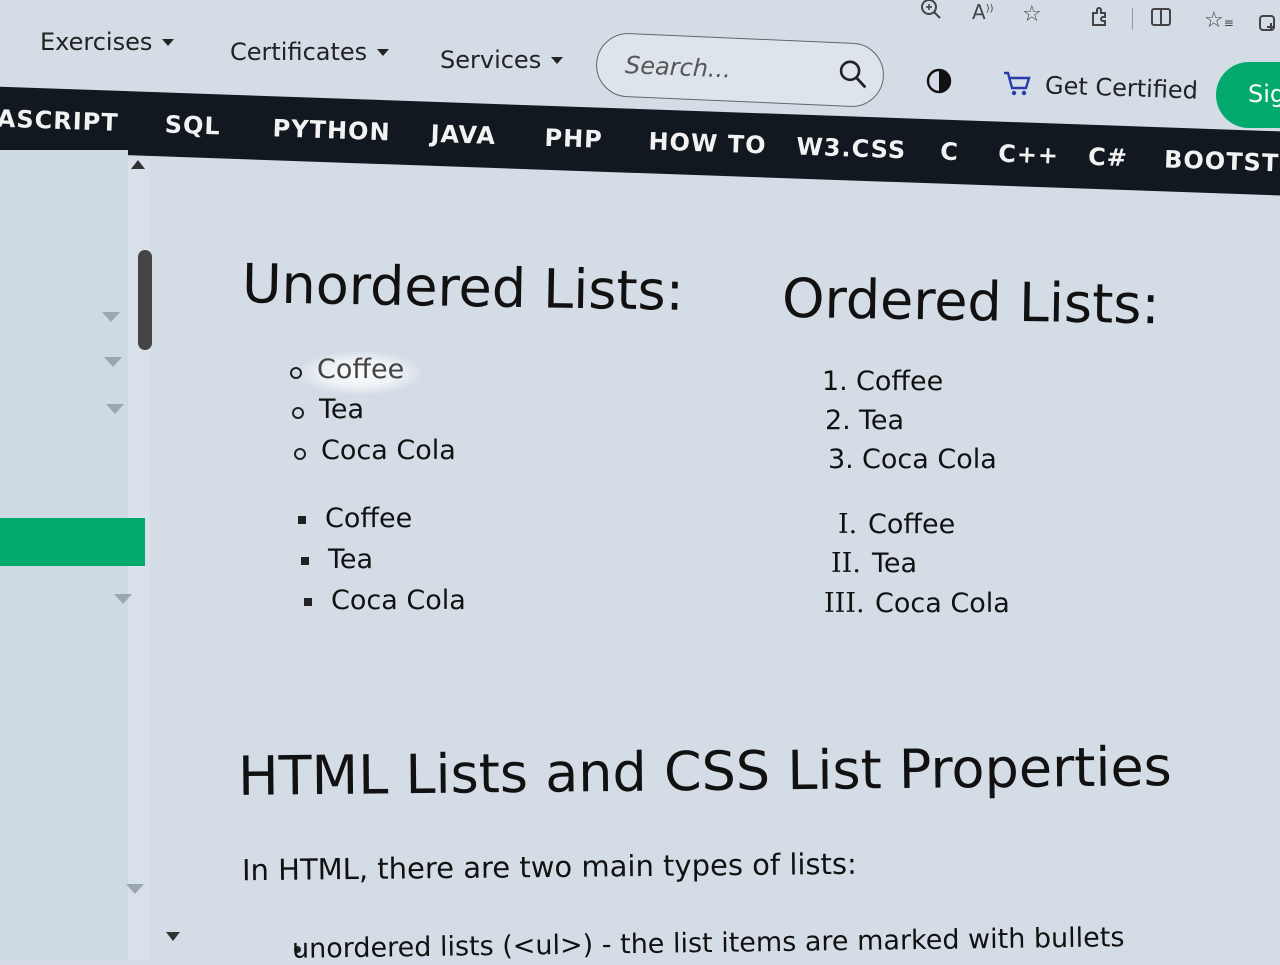  What do you see at coordinates (573, 139) in the screenshot?
I see `lang-php: PHP` at bounding box center [573, 139].